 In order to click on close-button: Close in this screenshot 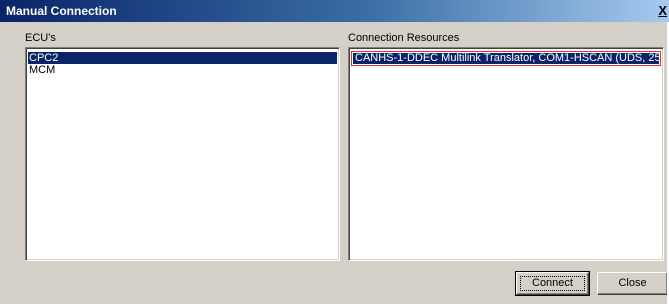, I will do `click(632, 283)`.